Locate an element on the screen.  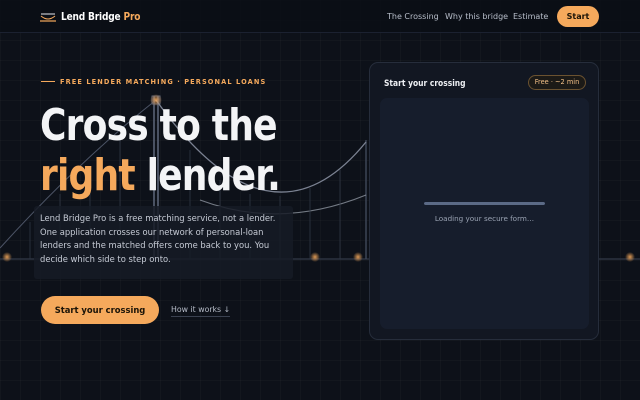
loading-bar-fill is located at coordinates (484, 203).